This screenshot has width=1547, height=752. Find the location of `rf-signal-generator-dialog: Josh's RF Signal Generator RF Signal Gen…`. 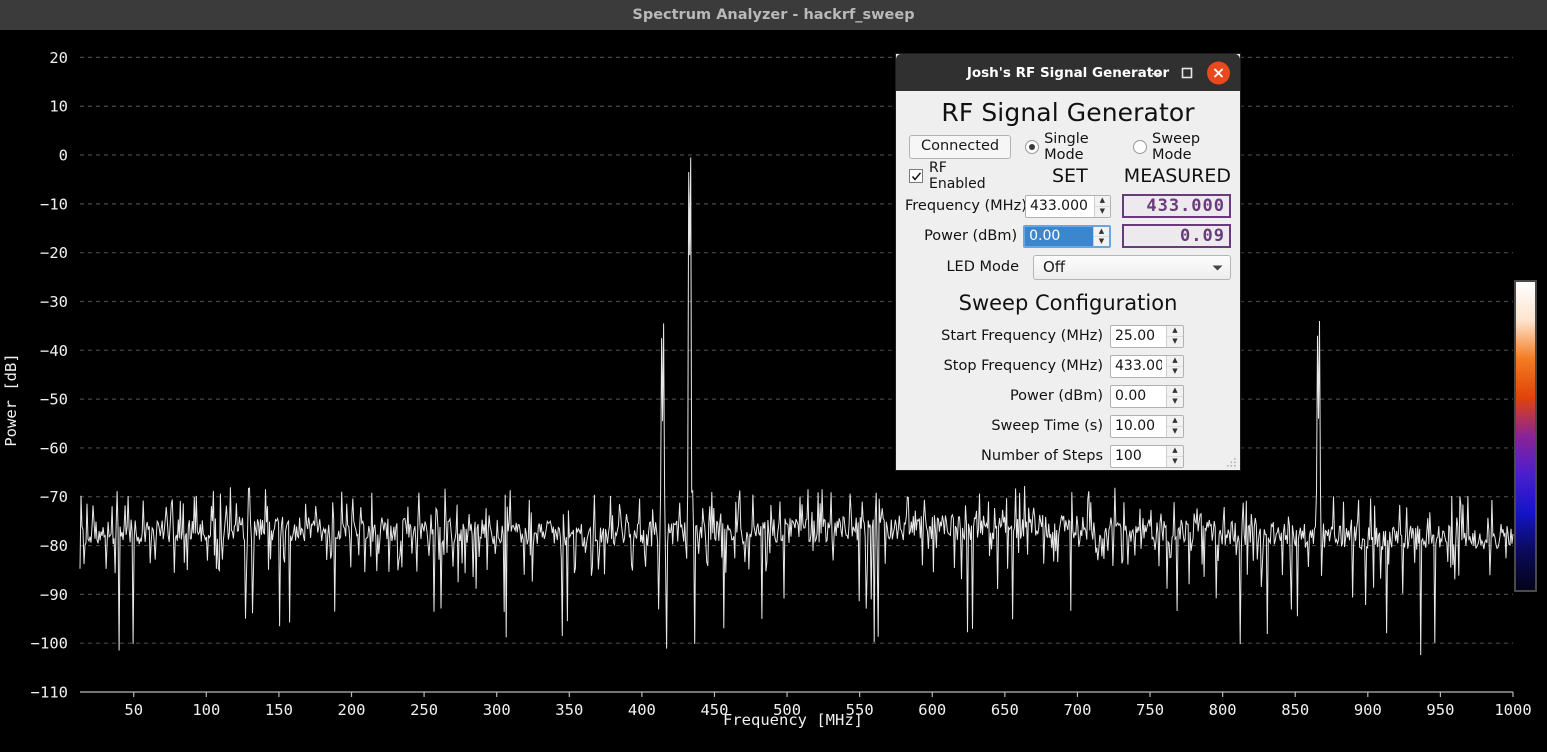

rf-signal-generator-dialog: Josh's RF Signal Generator RF Signal Gen… is located at coordinates (1068, 262).